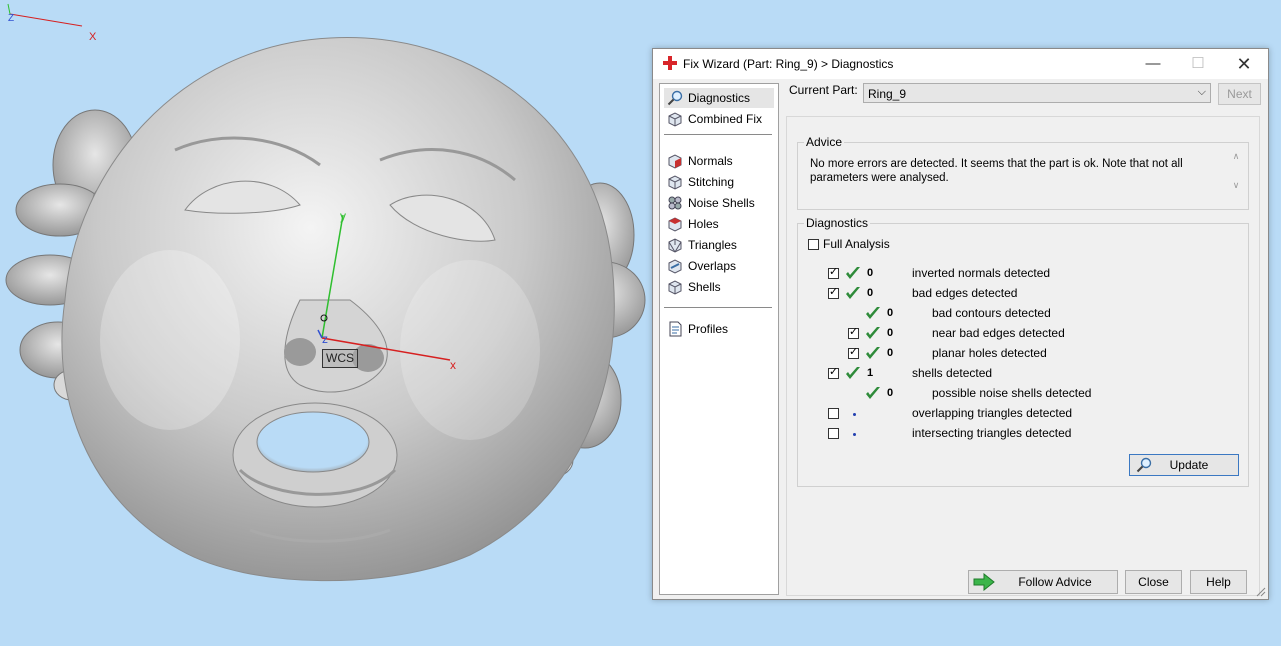  What do you see at coordinates (989, 353) in the screenshot?
I see `diagnostic-label: planar holes detected` at bounding box center [989, 353].